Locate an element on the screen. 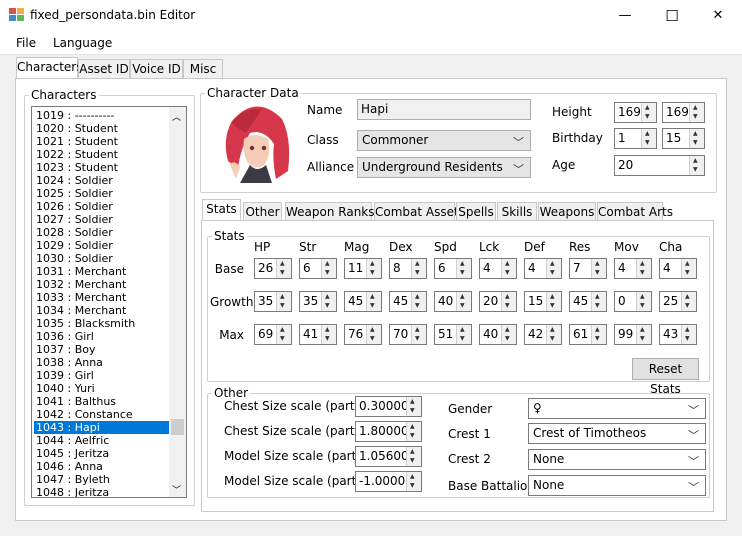  gender-select: ♀ ﹀ is located at coordinates (617, 408).